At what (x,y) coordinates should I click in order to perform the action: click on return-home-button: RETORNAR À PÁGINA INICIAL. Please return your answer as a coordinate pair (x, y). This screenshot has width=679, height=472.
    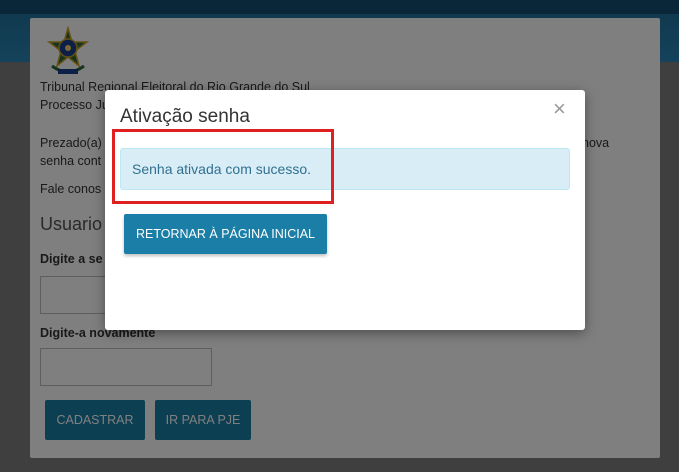
    Looking at the image, I should click on (225, 234).